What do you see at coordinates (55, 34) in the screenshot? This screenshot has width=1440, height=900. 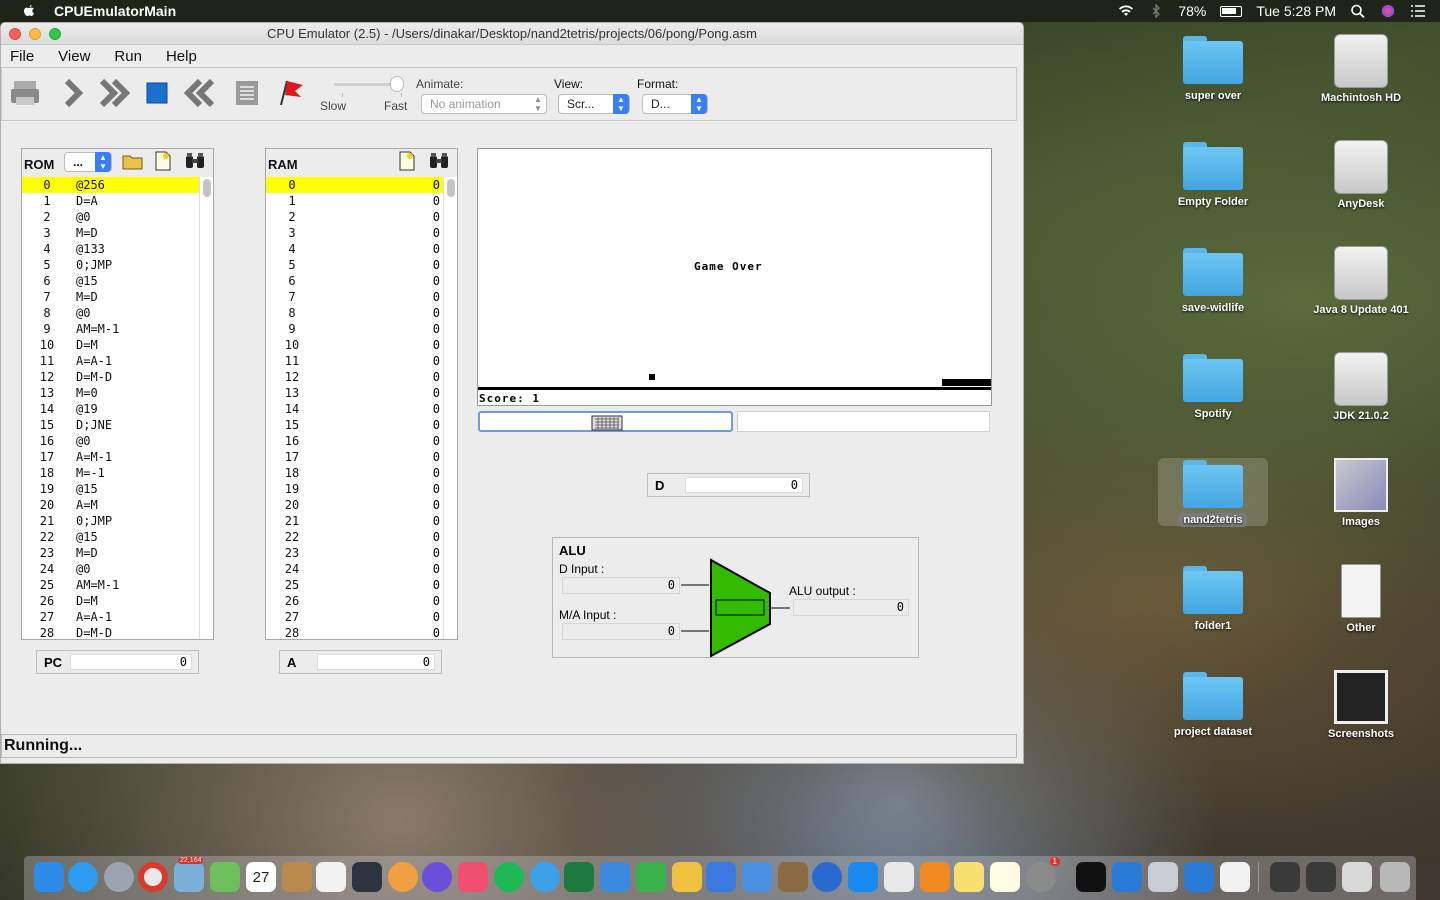 I see `zoom-button` at bounding box center [55, 34].